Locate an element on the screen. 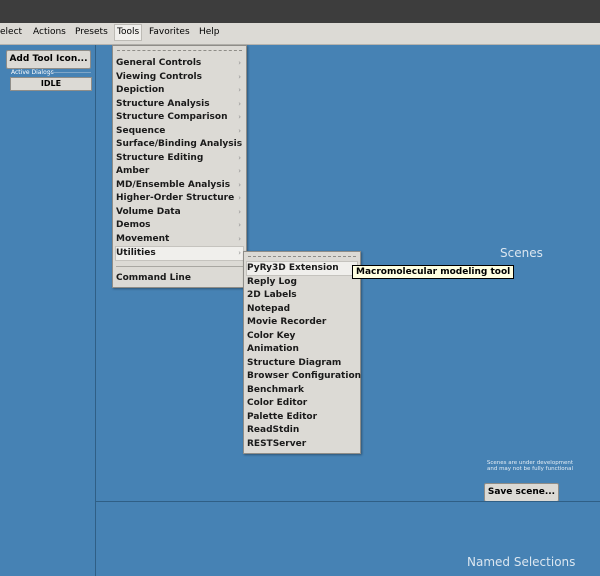 Image resolution: width=600 pixels, height=576 pixels. tools-menu-item: Structure Comparison › is located at coordinates (179, 117).